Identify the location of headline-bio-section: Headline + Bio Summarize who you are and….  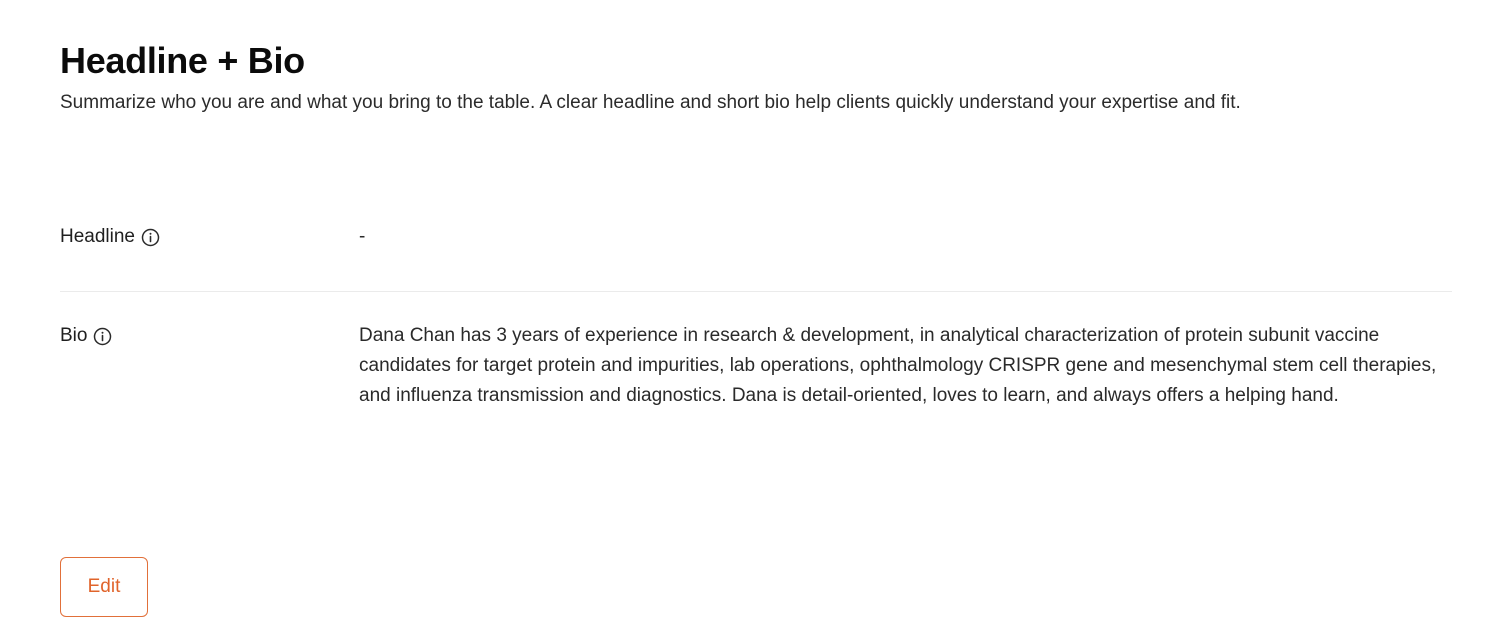
(756, 77).